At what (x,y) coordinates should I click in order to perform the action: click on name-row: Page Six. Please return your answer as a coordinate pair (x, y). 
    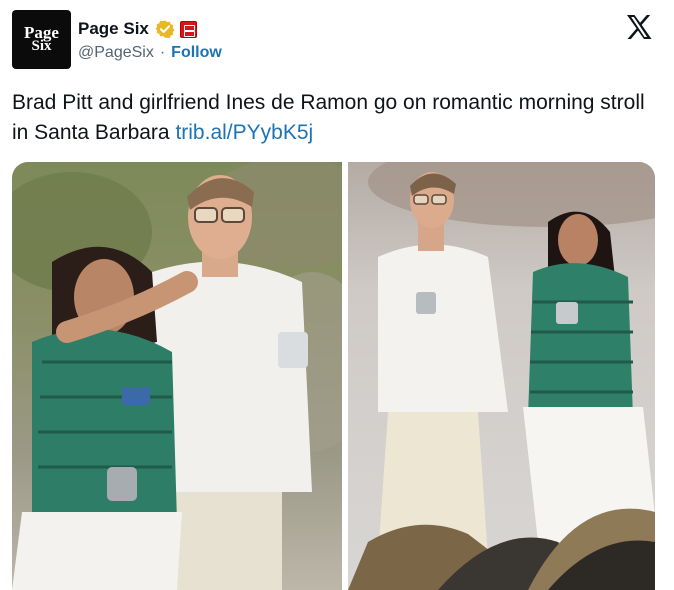
    Looking at the image, I should click on (137, 29).